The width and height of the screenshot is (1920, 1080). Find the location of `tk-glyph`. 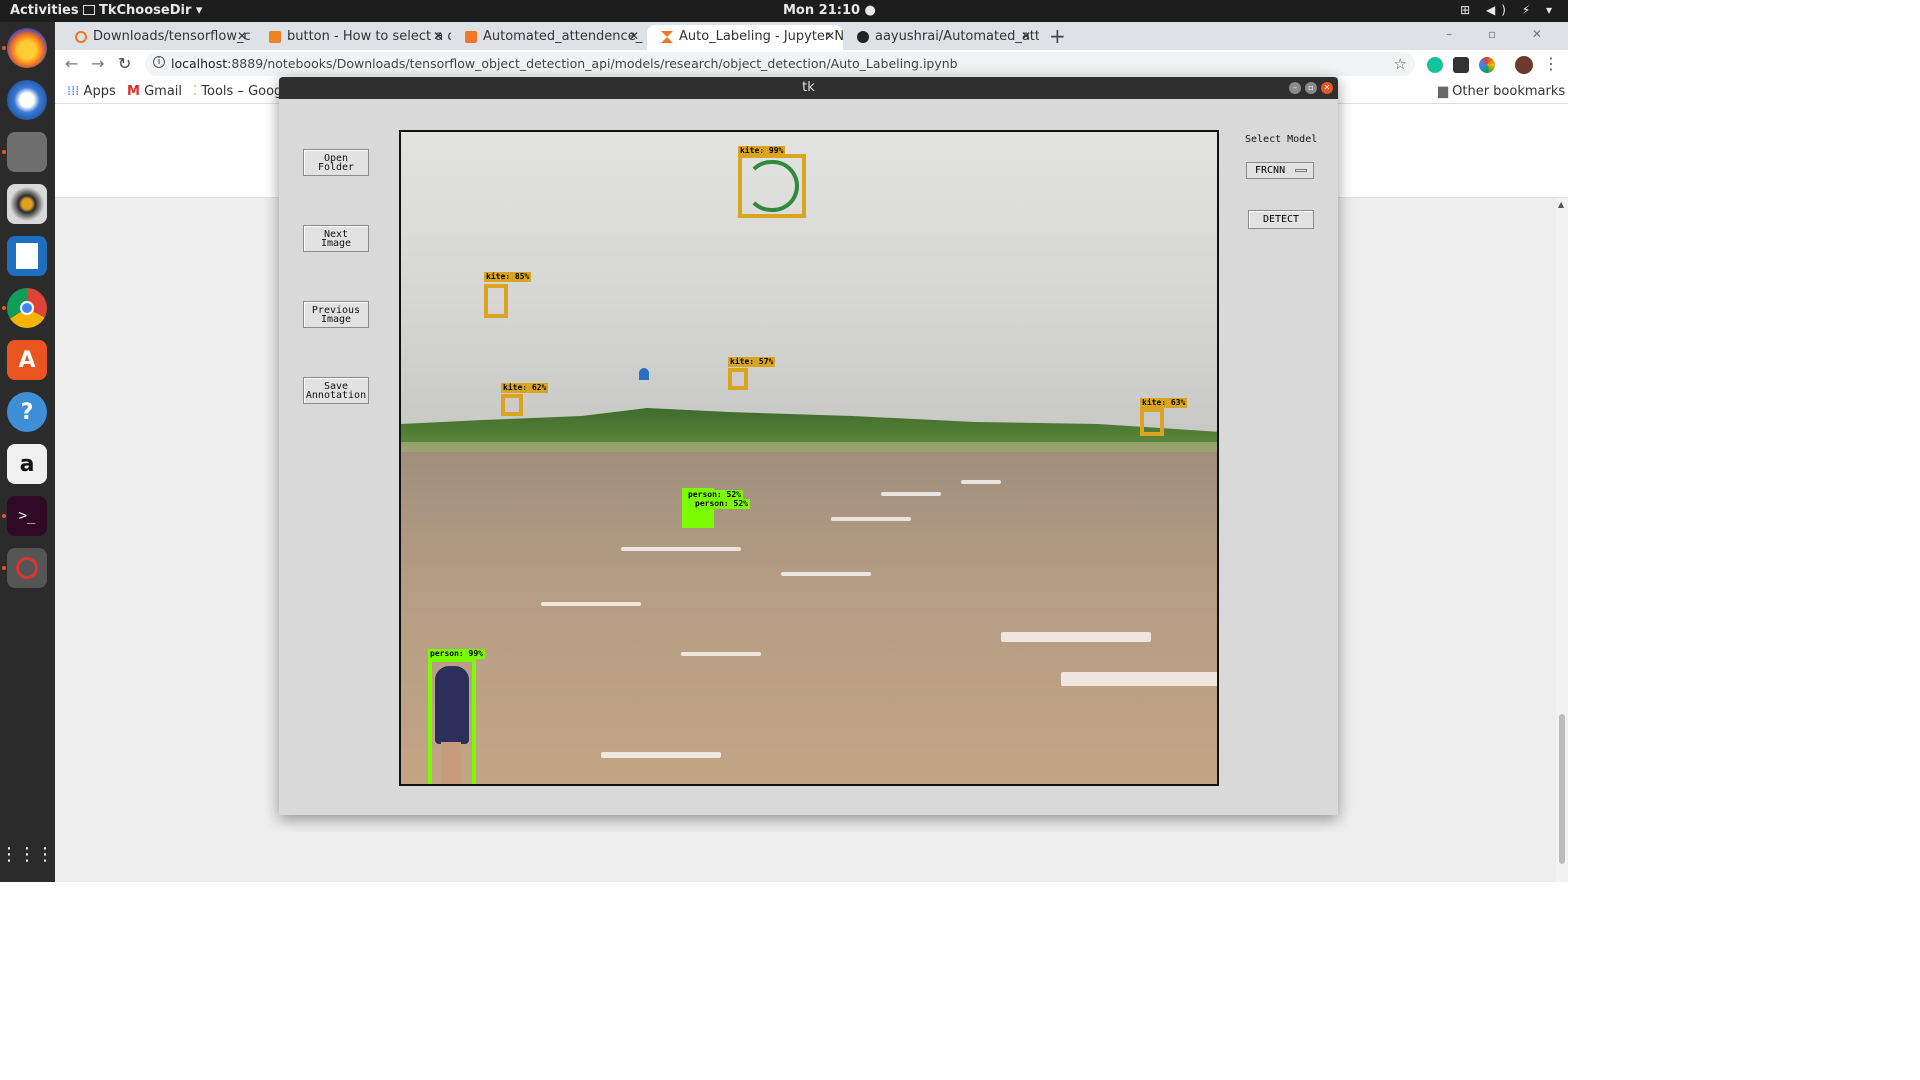

tk-glyph is located at coordinates (27, 568).